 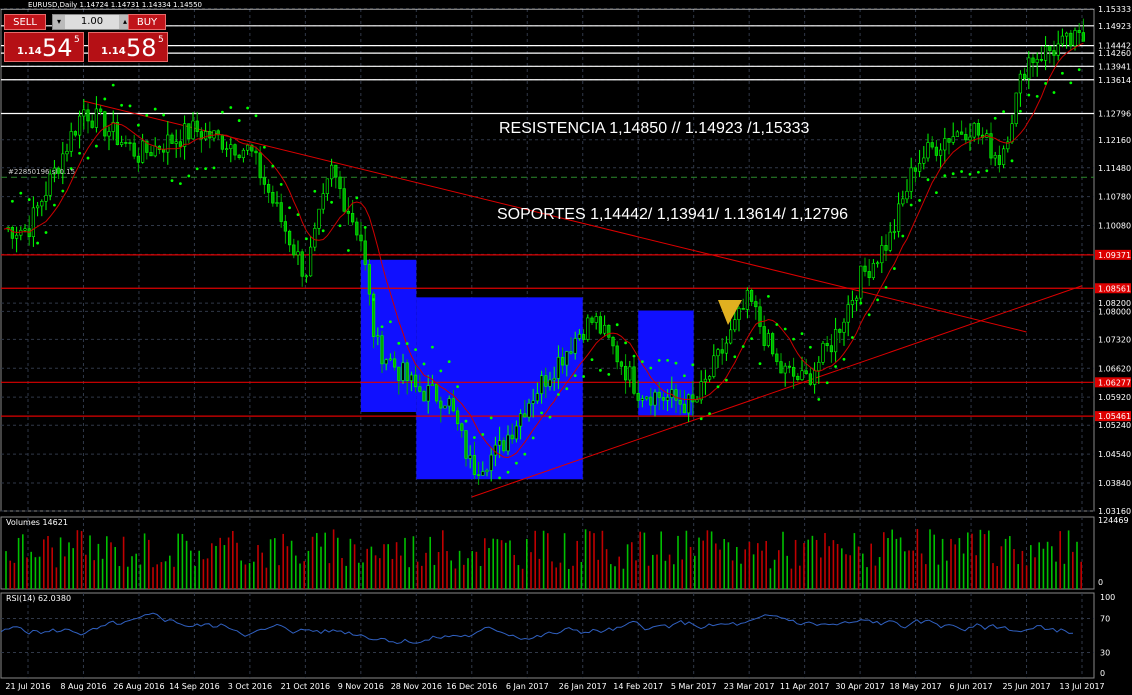 What do you see at coordinates (416, 686) in the screenshot?
I see `x-tick-label: 28 Nov 2016` at bounding box center [416, 686].